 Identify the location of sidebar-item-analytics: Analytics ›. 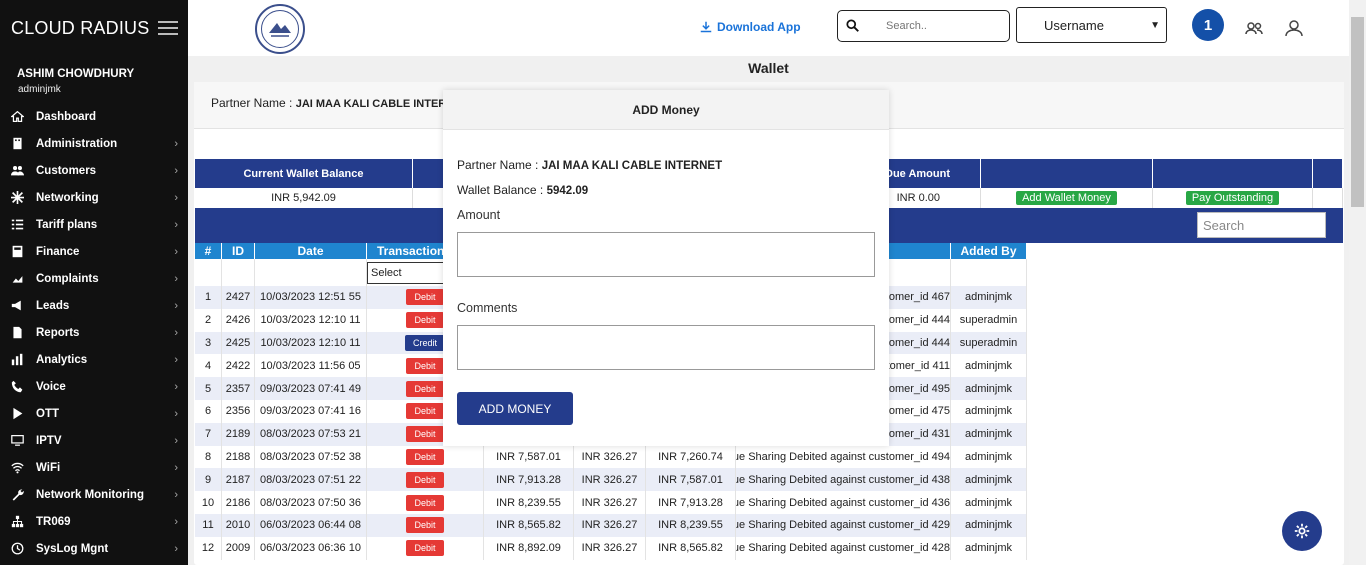
(94, 359).